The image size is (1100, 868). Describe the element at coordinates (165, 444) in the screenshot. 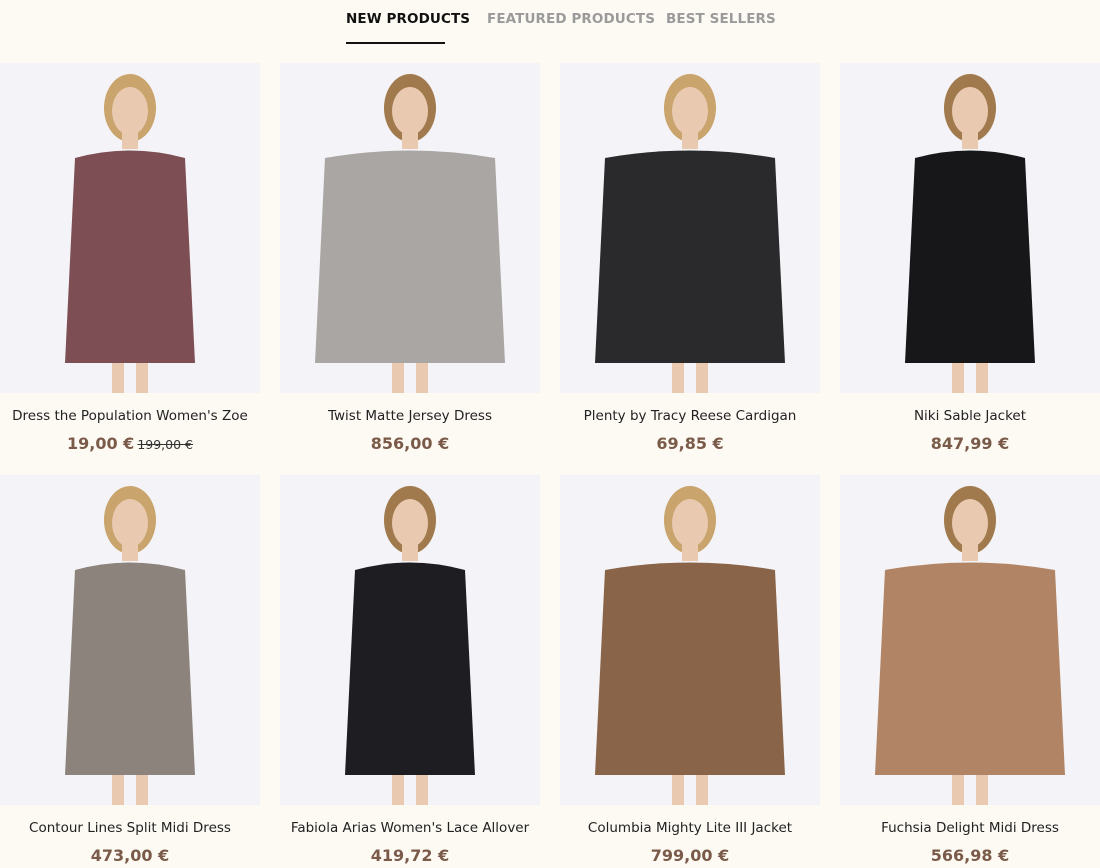

I see `product-old-price: 199,00 €` at that location.